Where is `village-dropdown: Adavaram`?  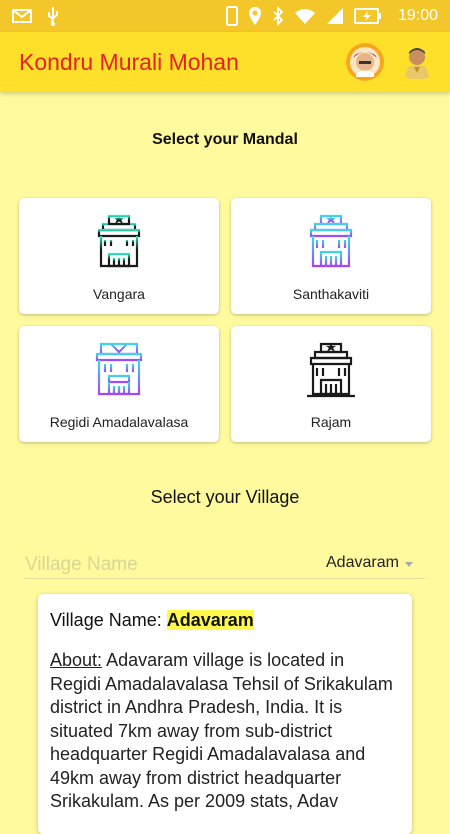 village-dropdown: Adavaram is located at coordinates (369, 563).